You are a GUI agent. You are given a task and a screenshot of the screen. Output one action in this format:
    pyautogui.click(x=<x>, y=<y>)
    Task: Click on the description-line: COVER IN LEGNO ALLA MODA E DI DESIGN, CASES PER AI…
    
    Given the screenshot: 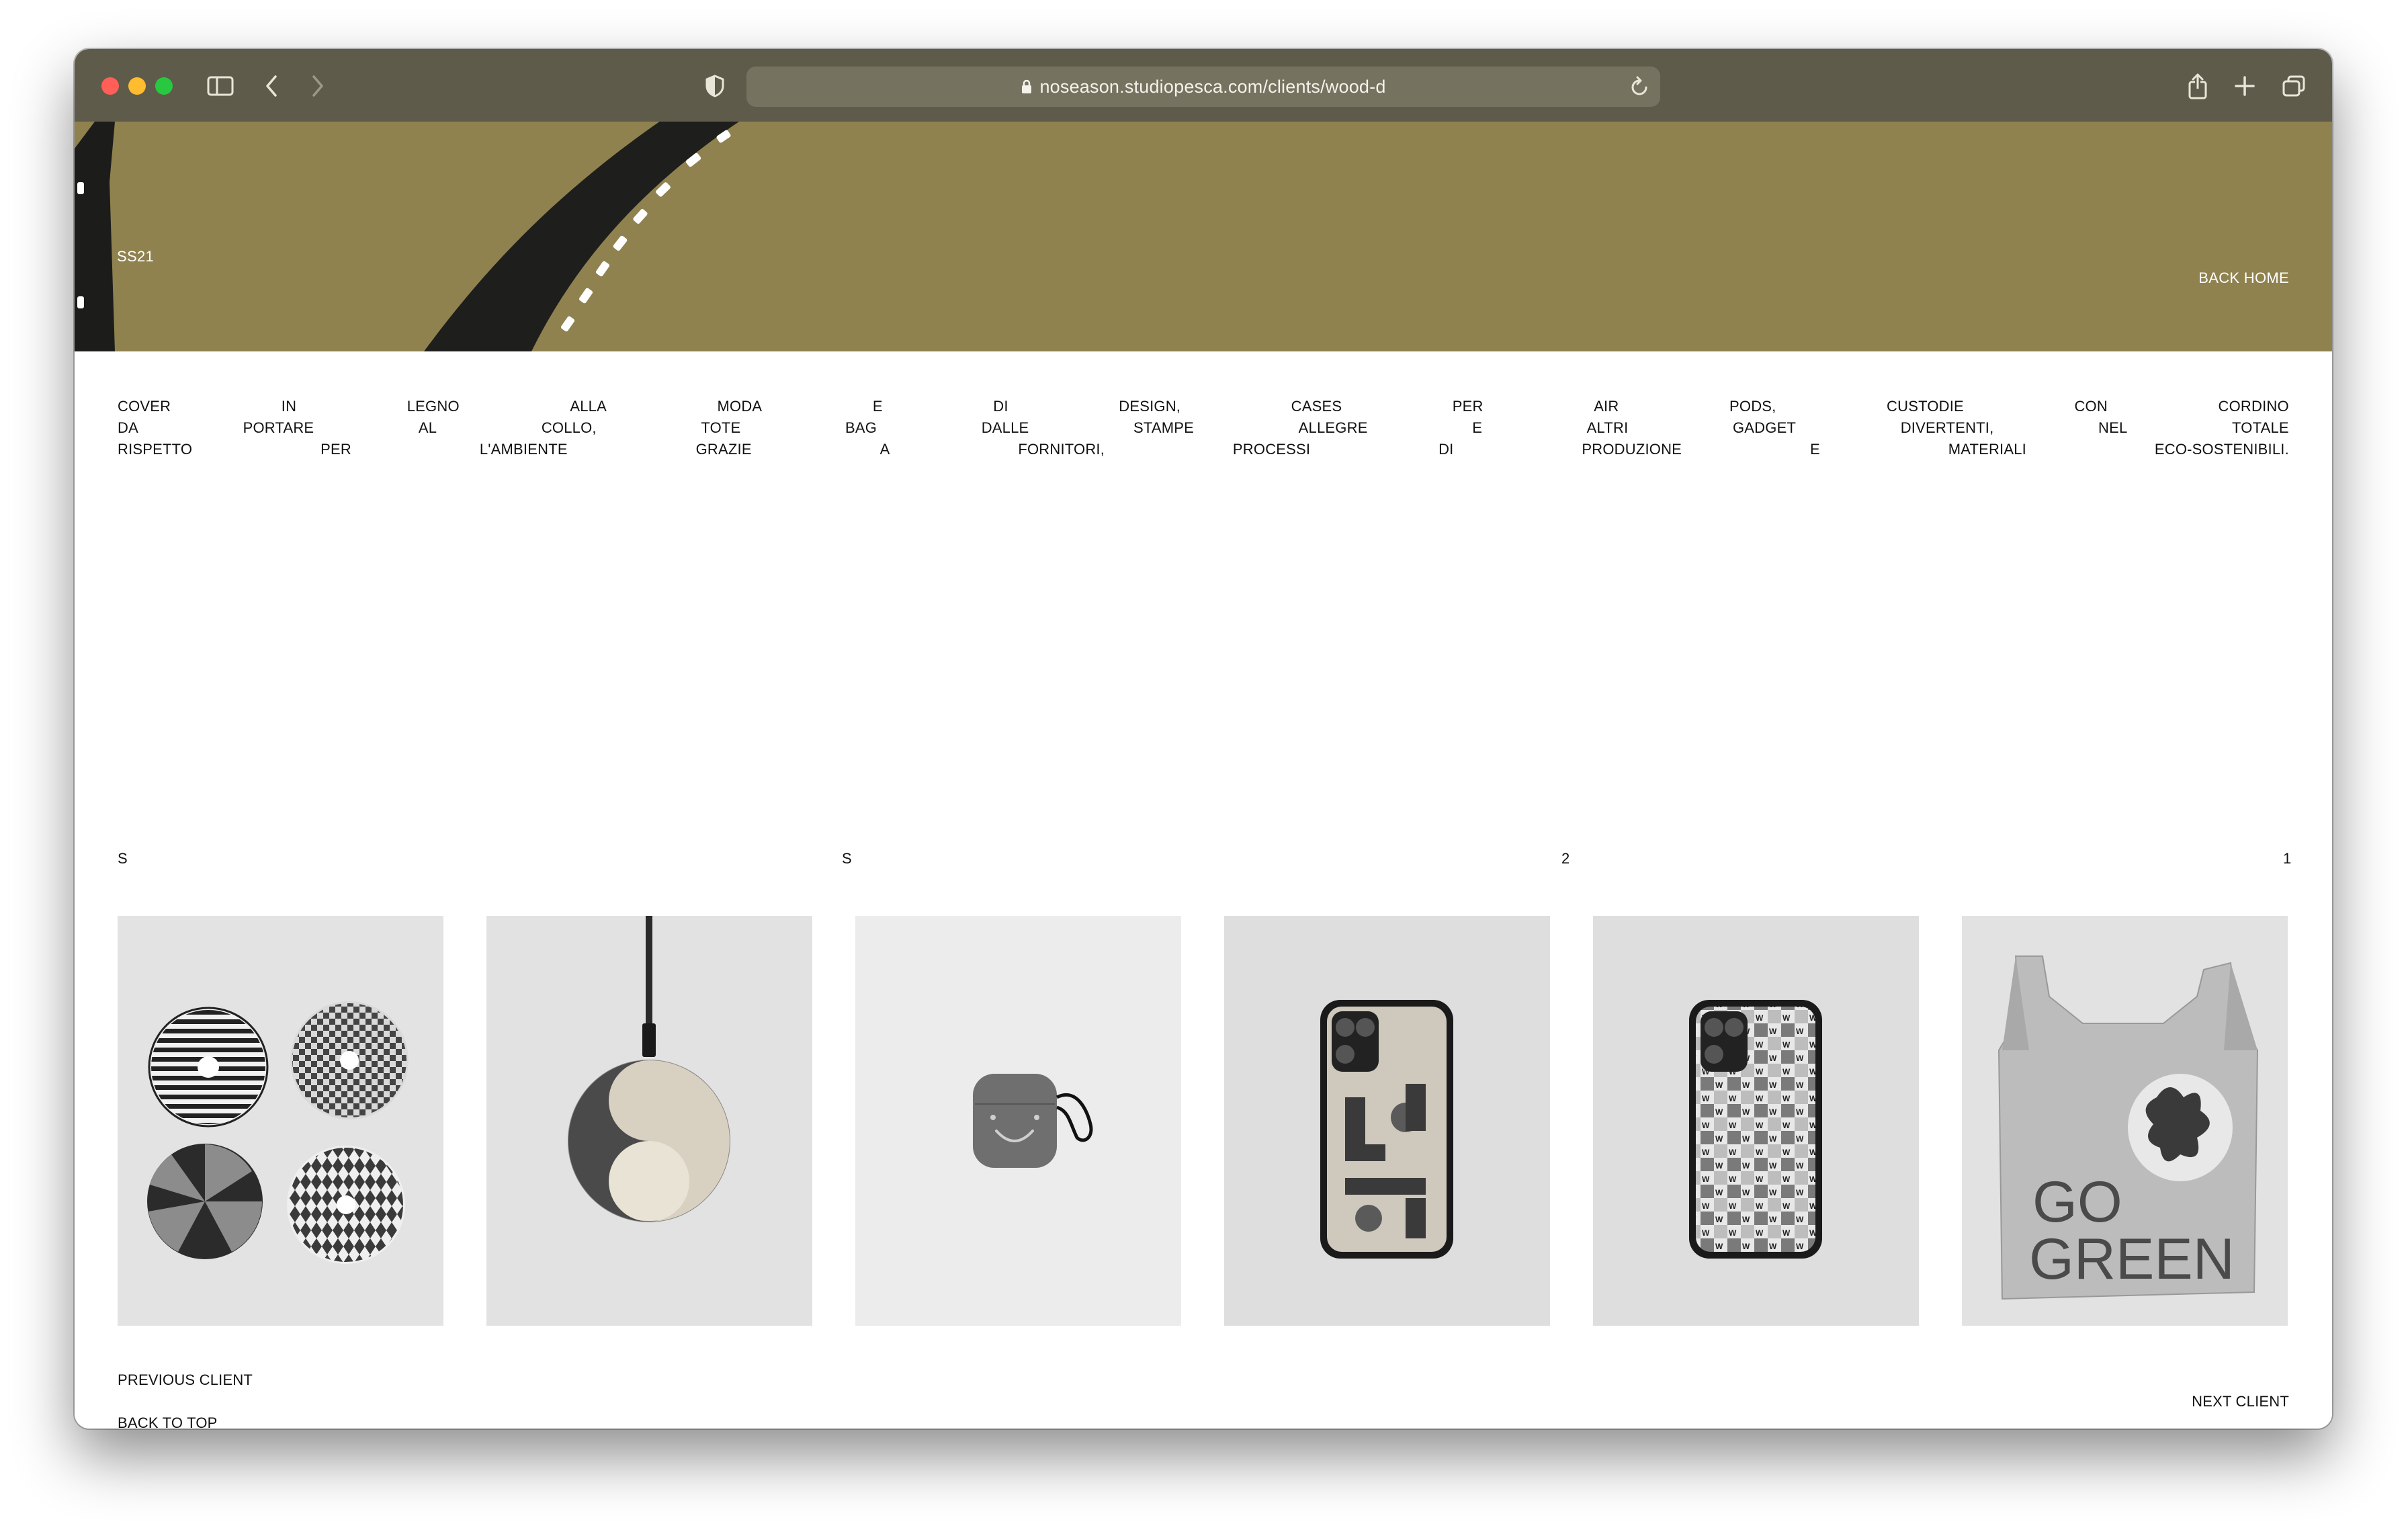 What is the action you would take?
    pyautogui.click(x=1203, y=407)
    